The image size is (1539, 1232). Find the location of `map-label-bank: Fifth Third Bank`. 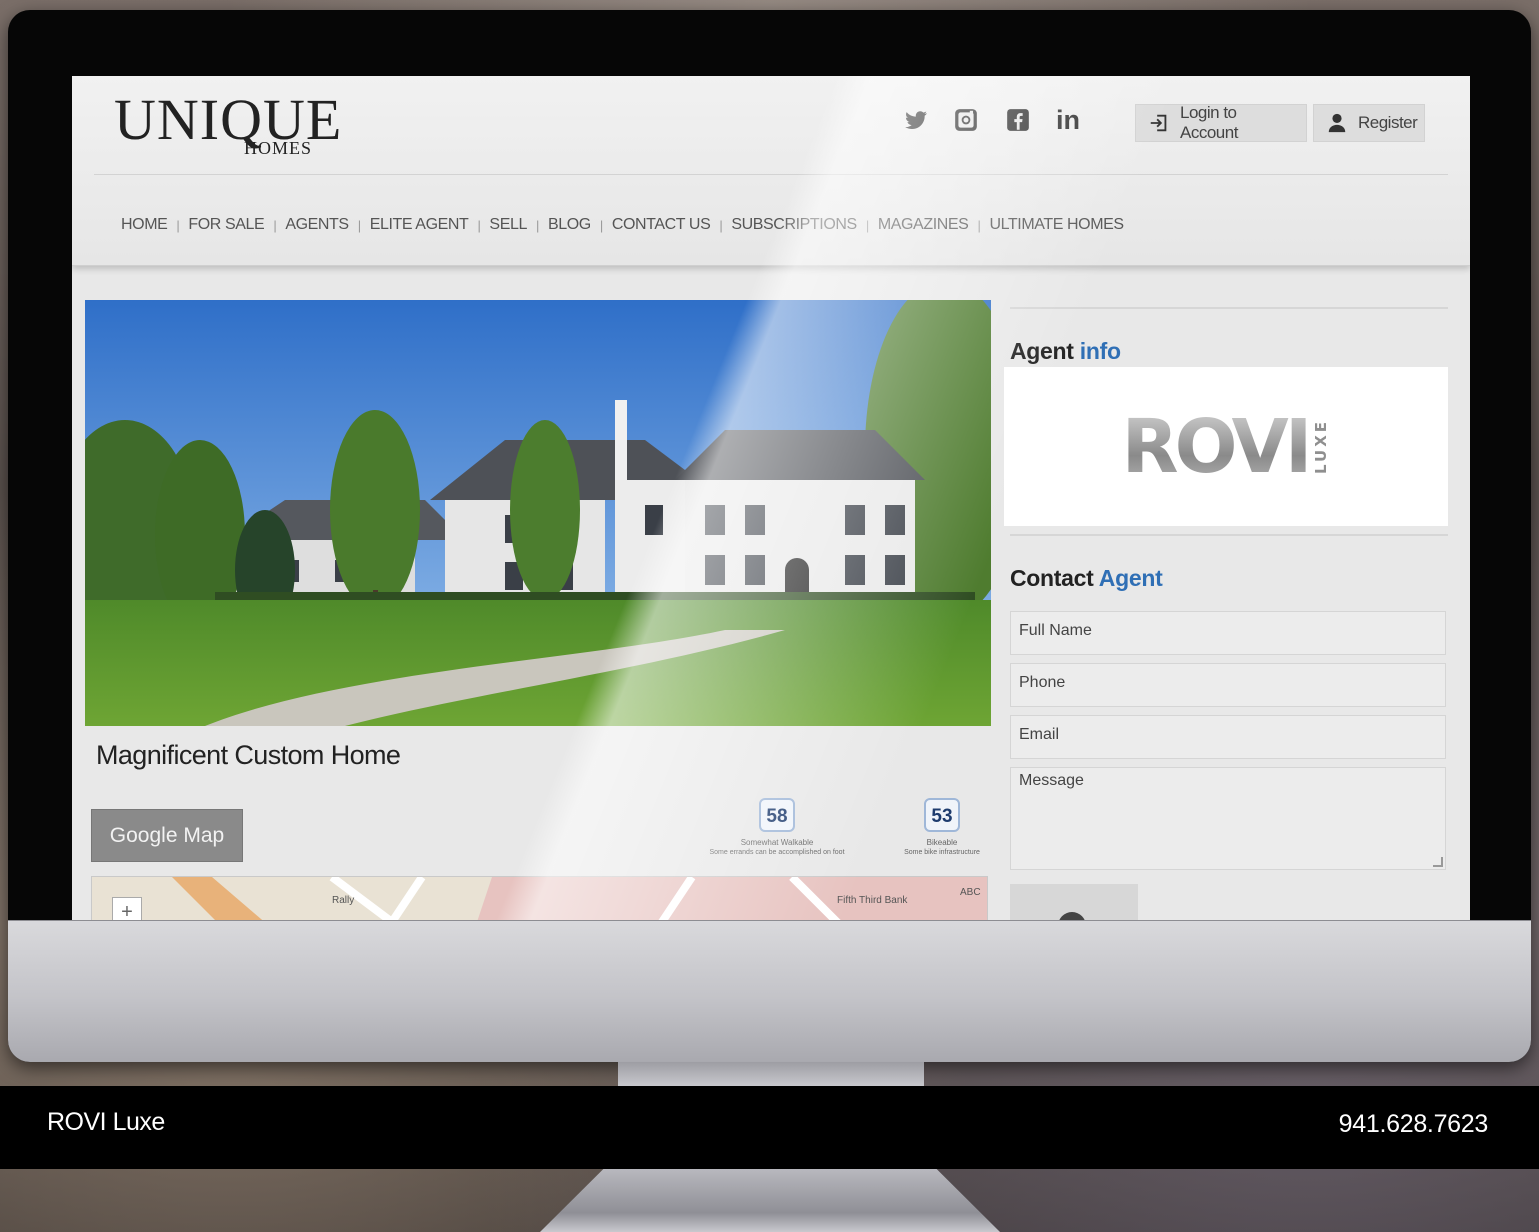

map-label-bank: Fifth Third Bank is located at coordinates (872, 900).